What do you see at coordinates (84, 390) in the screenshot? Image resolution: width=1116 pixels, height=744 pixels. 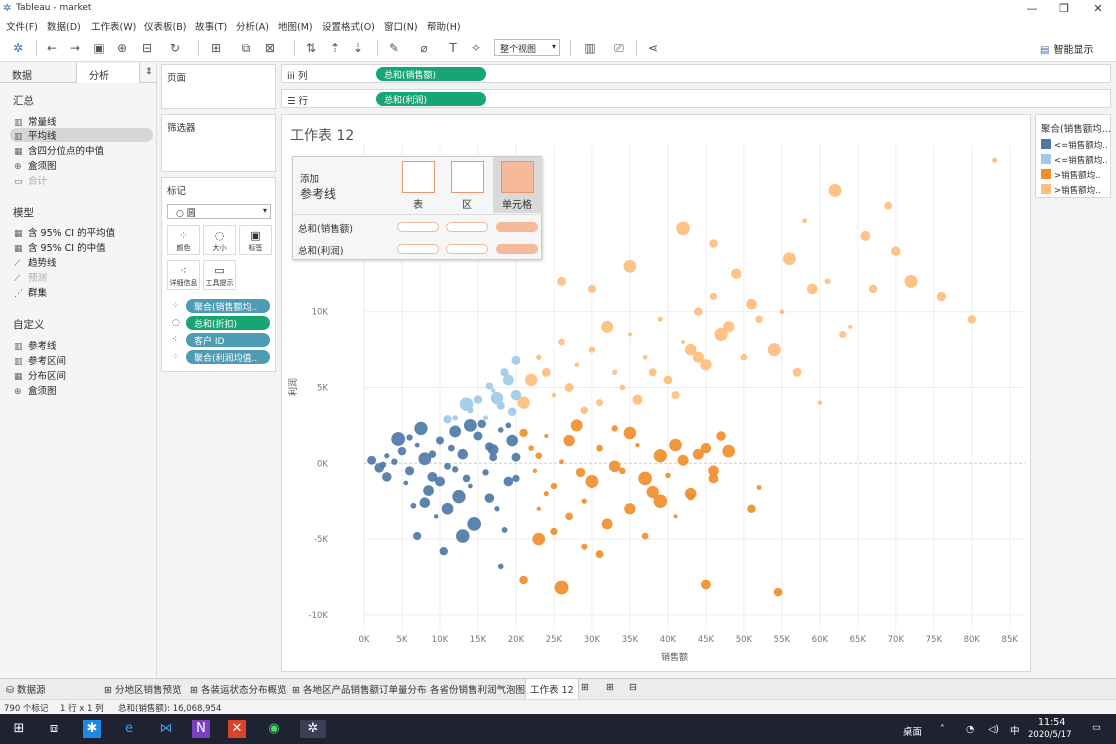 I see `analytics-item-custom-boxplot: ⊕ 盒须图` at bounding box center [84, 390].